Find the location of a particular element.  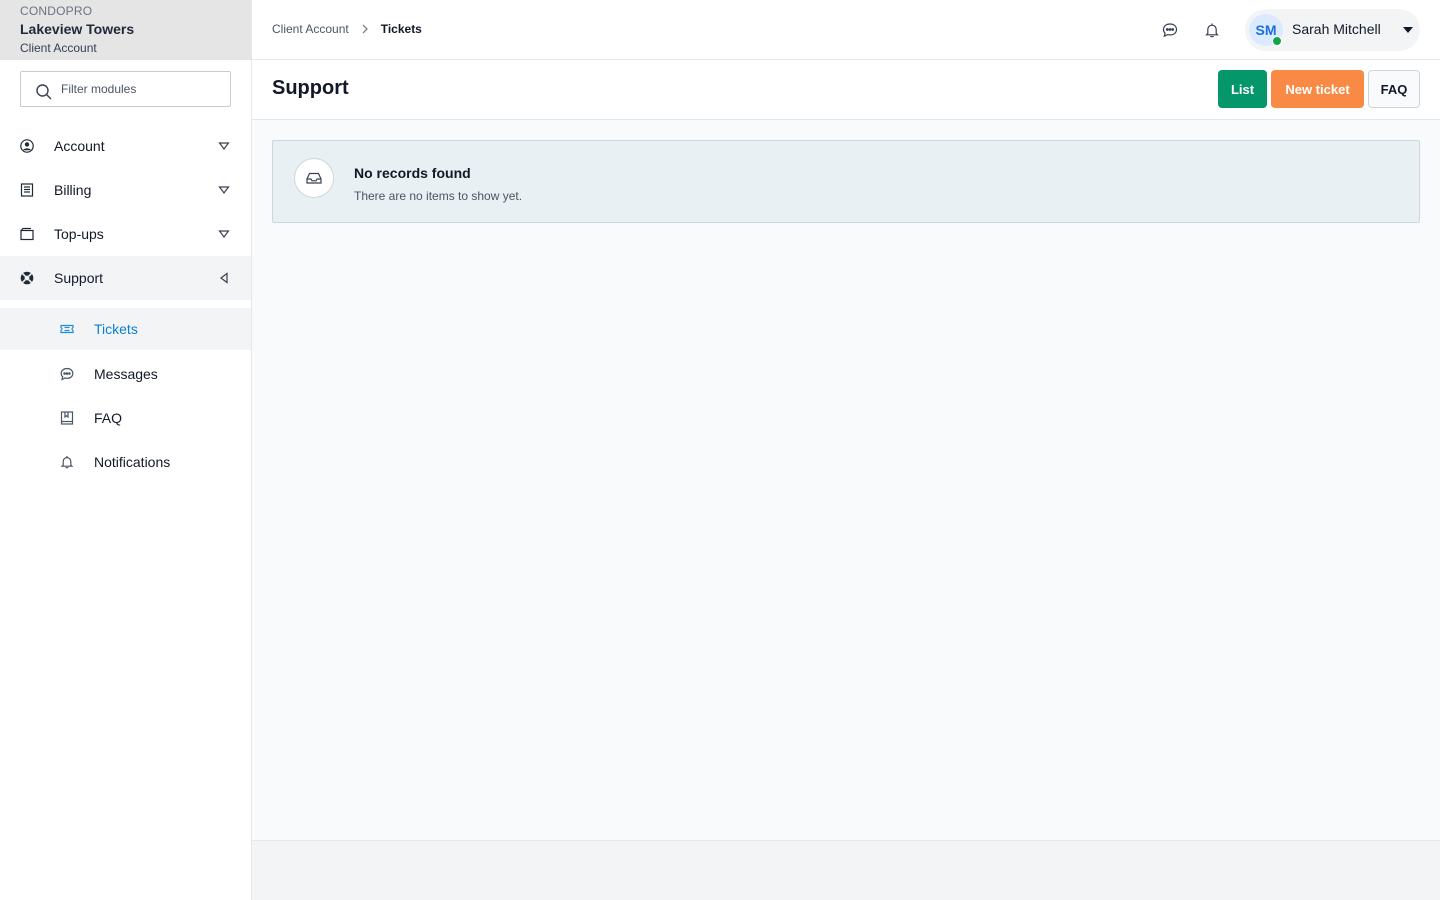

submenu-item-label: Tickets is located at coordinates (116, 329).